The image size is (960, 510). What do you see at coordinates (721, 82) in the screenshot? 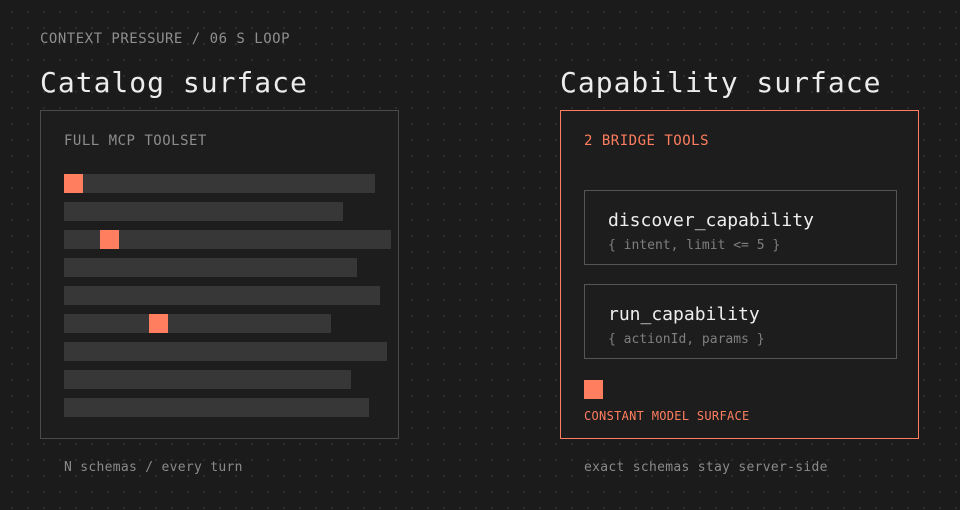
I see `capability-title: Capability surface` at bounding box center [721, 82].